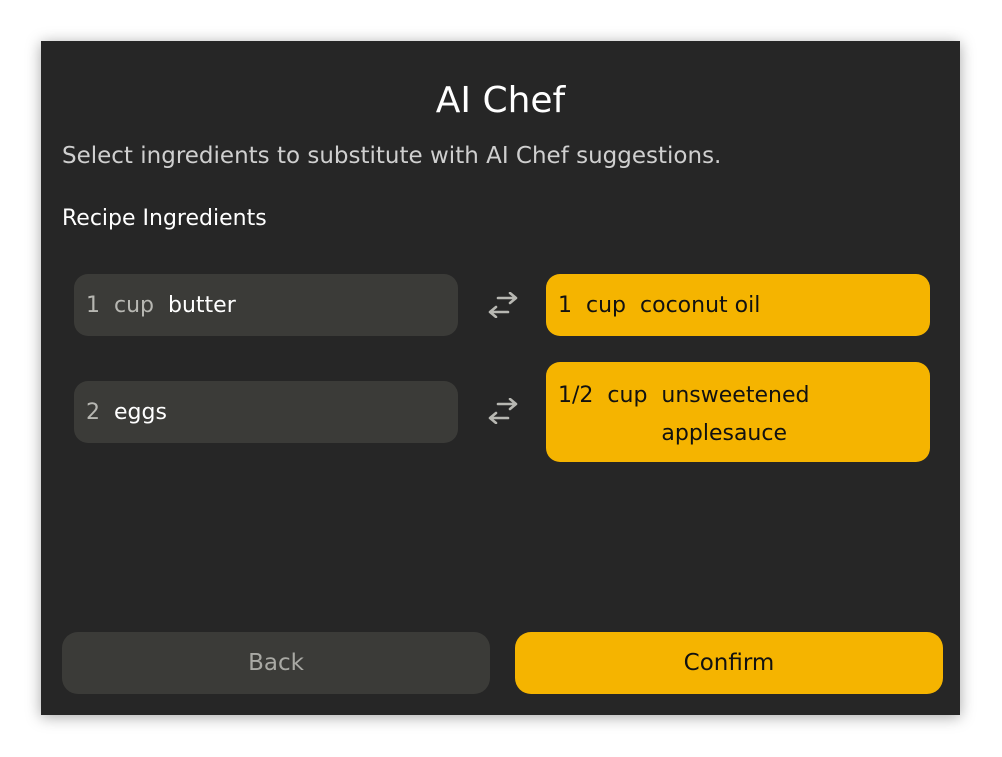 The height and width of the screenshot is (757, 1002). I want to click on dialog-title: AI Chef, so click(500, 100).